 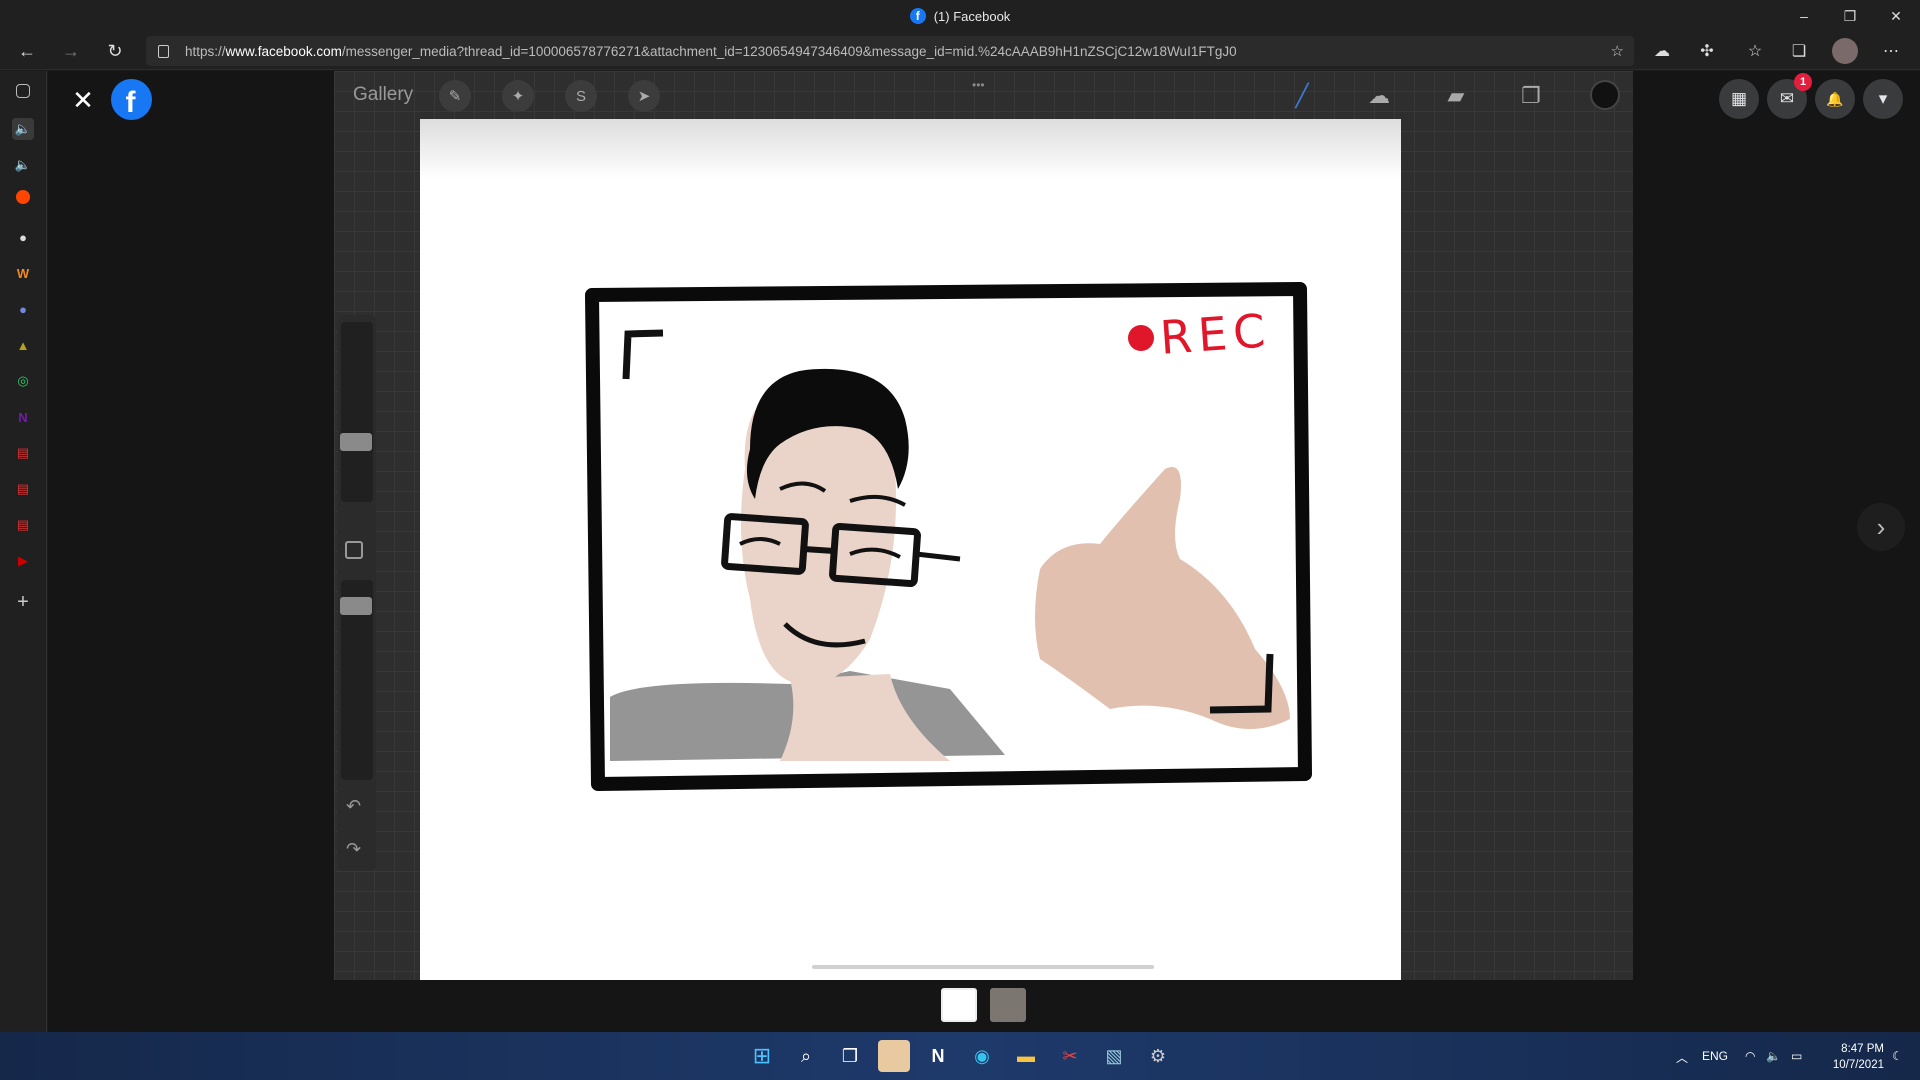 I want to click on add-sidebar-app-icon: +, so click(x=23, y=602).